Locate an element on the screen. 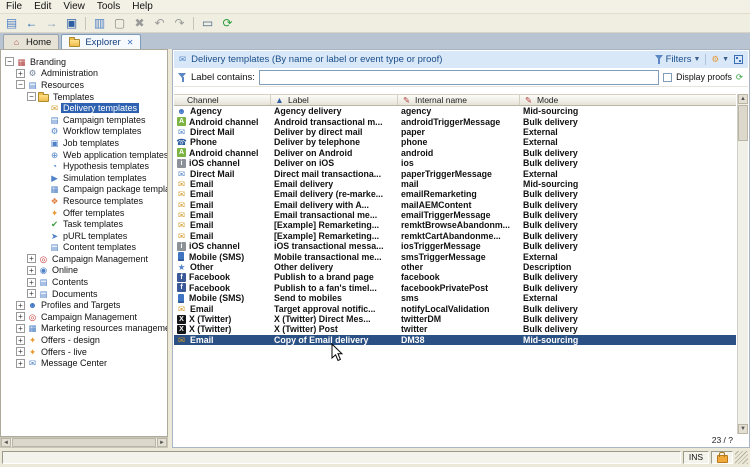 The height and width of the screenshot is (467, 750). tree-item-content-templates: ▤ Content templates is located at coordinates (84, 248).